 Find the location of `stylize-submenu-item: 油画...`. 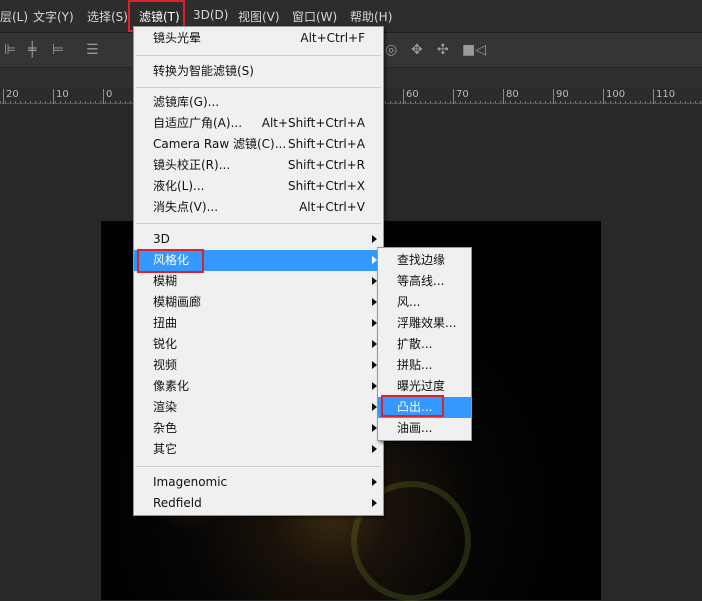

stylize-submenu-item: 油画... is located at coordinates (424, 428).